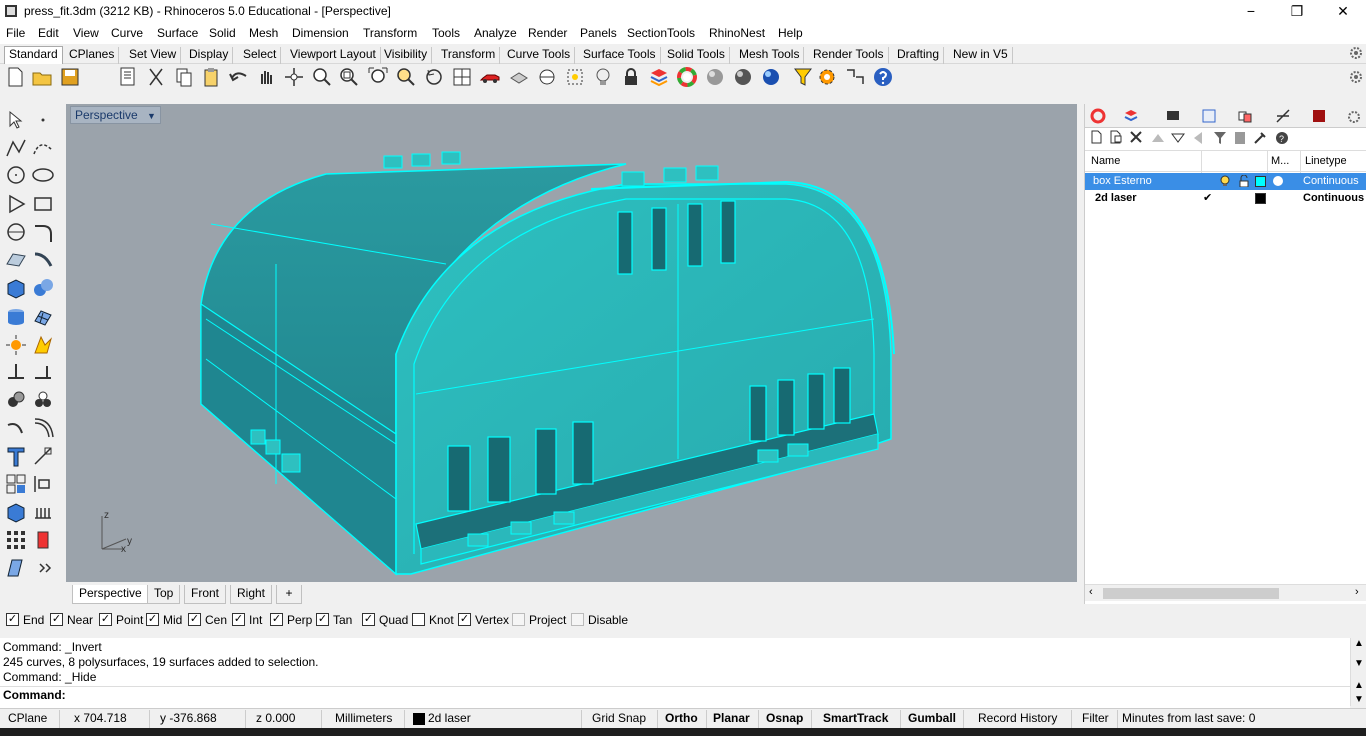  Describe the element at coordinates (172, 620) in the screenshot. I see `osnap-mid-label: Mid` at that location.